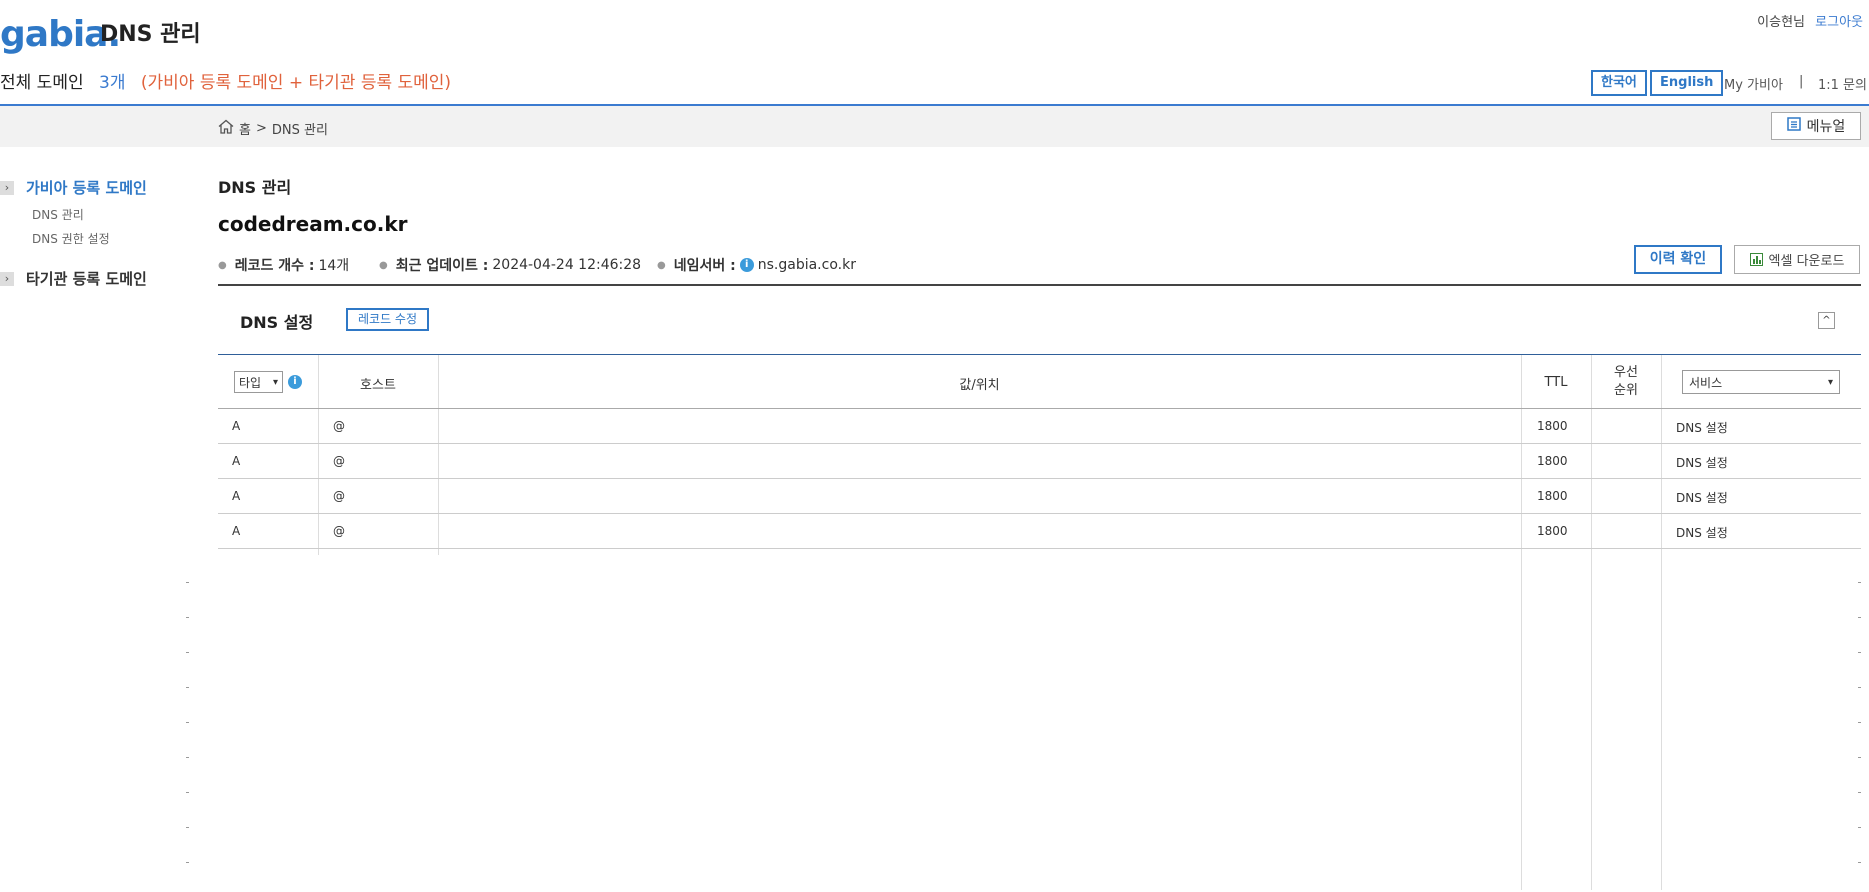 The image size is (1869, 892). Describe the element at coordinates (313, 224) in the screenshot. I see `domain-name: codedream.co.kr` at that location.